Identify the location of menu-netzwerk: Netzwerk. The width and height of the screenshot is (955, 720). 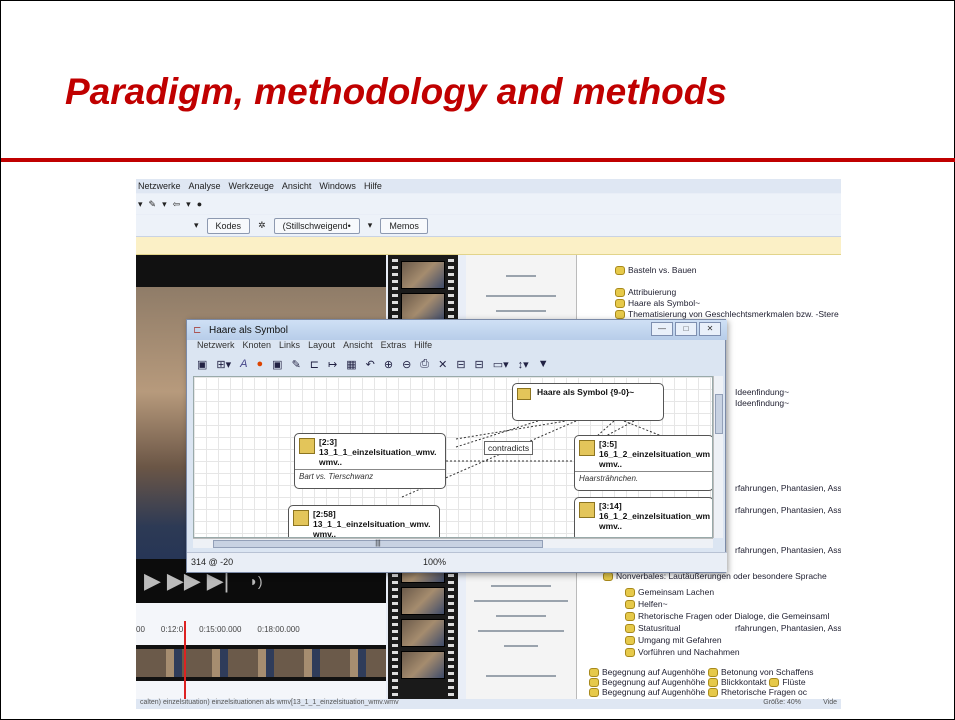
(216, 346).